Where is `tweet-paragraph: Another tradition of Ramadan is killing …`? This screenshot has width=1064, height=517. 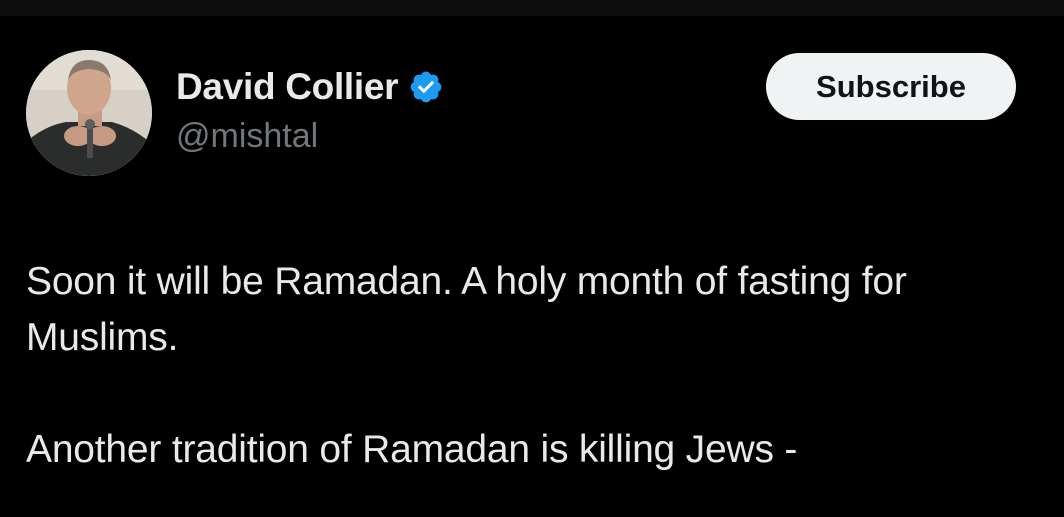
tweet-paragraph: Another tradition of Ramadan is killing … is located at coordinates (412, 449).